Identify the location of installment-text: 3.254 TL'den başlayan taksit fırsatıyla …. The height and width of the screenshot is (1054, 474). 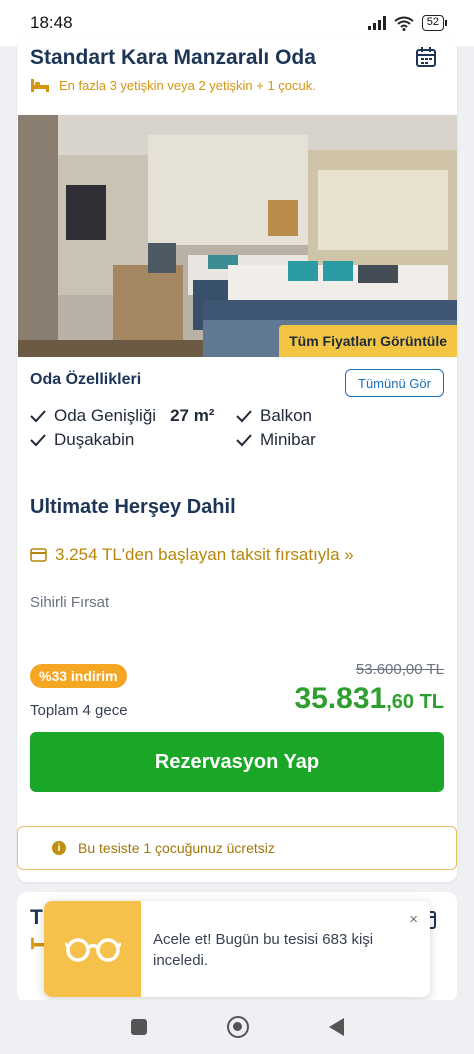
(204, 555).